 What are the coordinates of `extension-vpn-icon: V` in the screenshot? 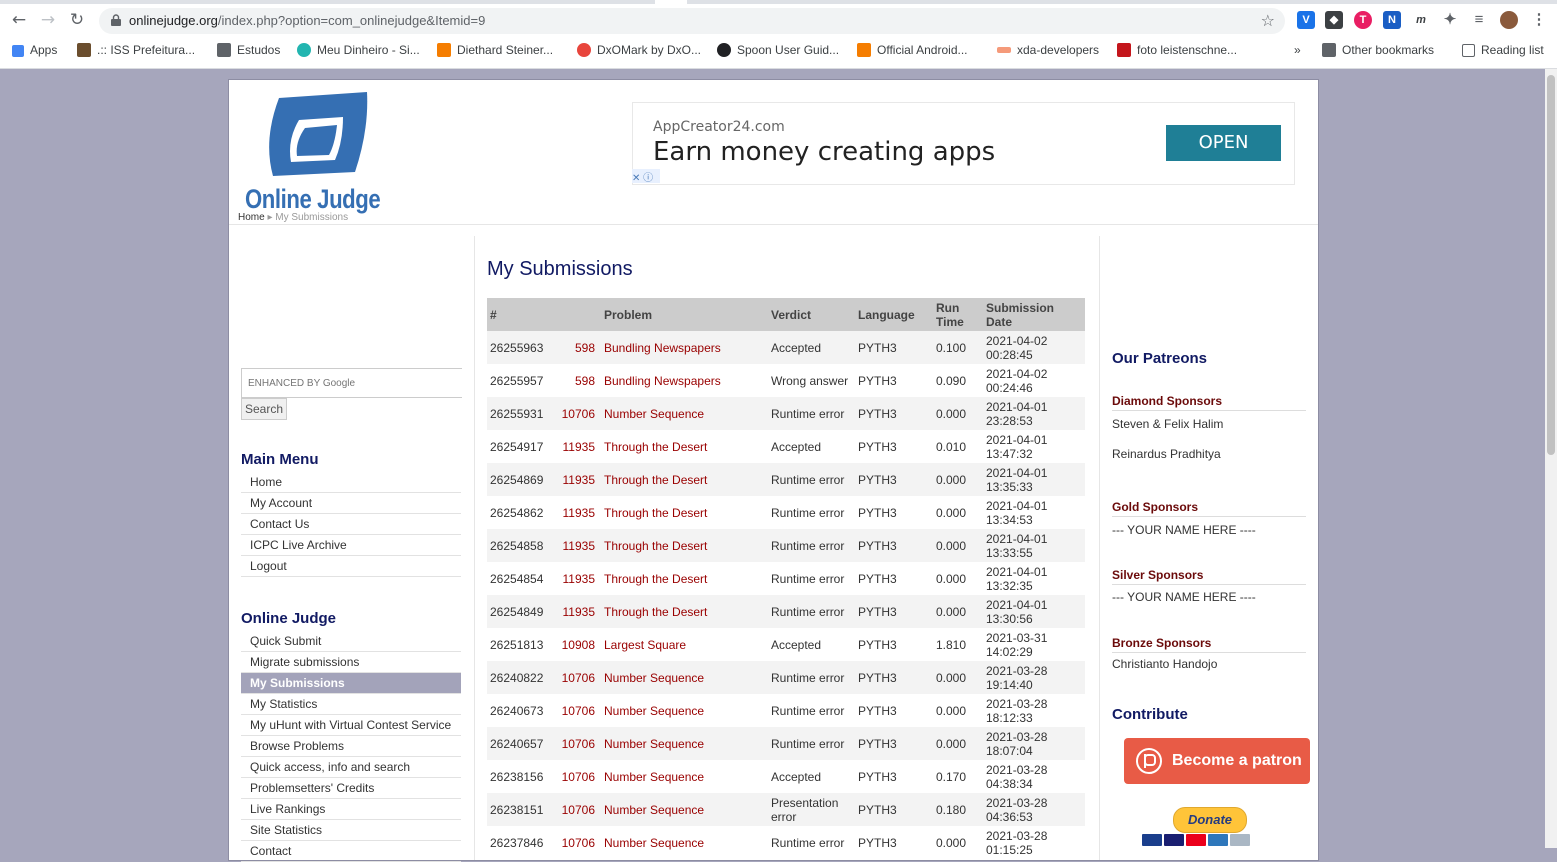 It's located at (1306, 20).